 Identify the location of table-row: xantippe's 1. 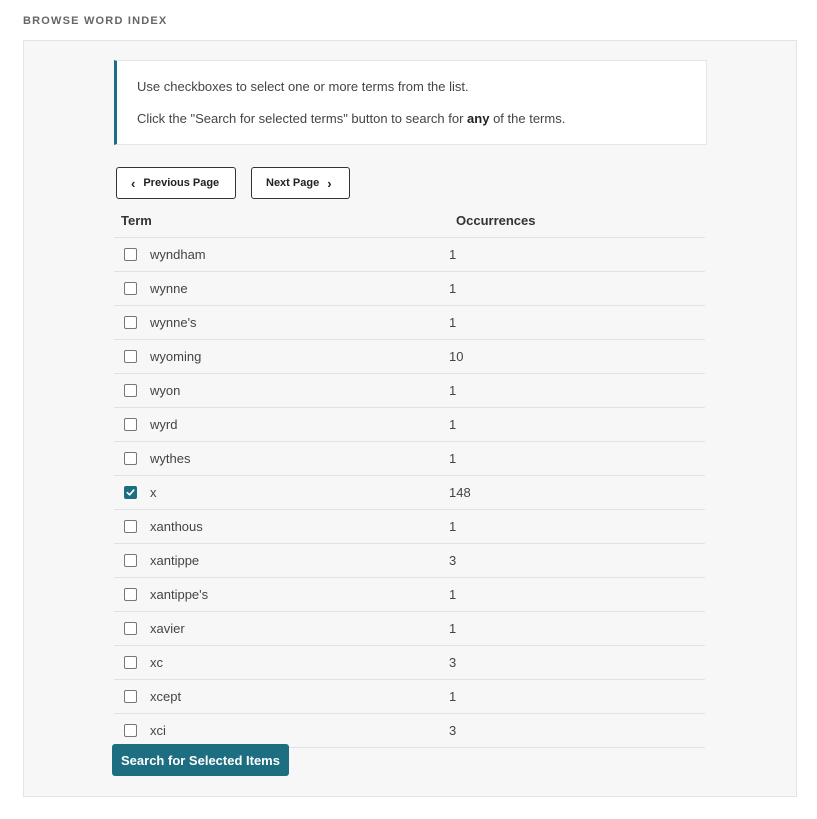
(409, 595).